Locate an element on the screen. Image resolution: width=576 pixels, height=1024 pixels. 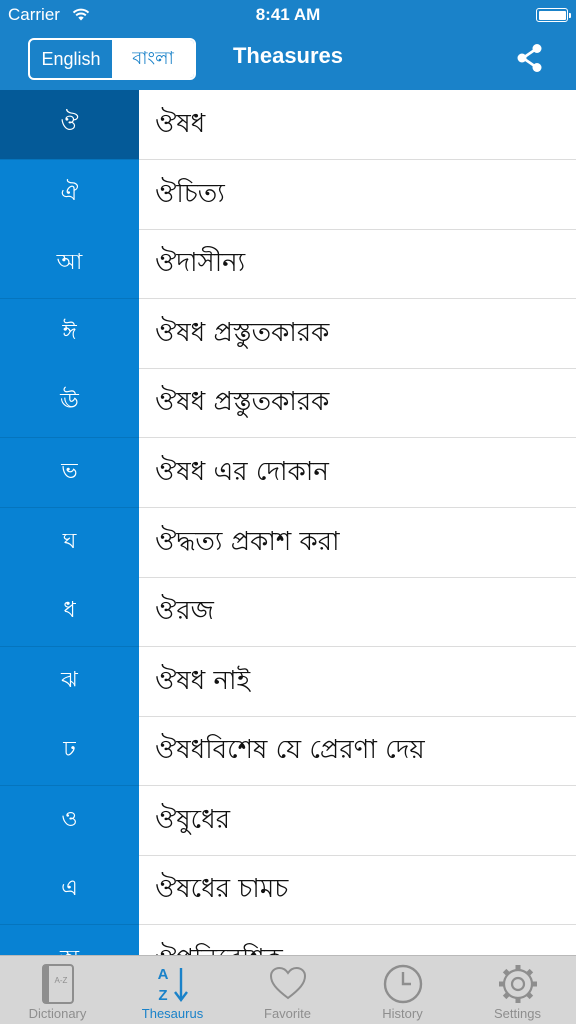
gear-icon is located at coordinates (518, 984).